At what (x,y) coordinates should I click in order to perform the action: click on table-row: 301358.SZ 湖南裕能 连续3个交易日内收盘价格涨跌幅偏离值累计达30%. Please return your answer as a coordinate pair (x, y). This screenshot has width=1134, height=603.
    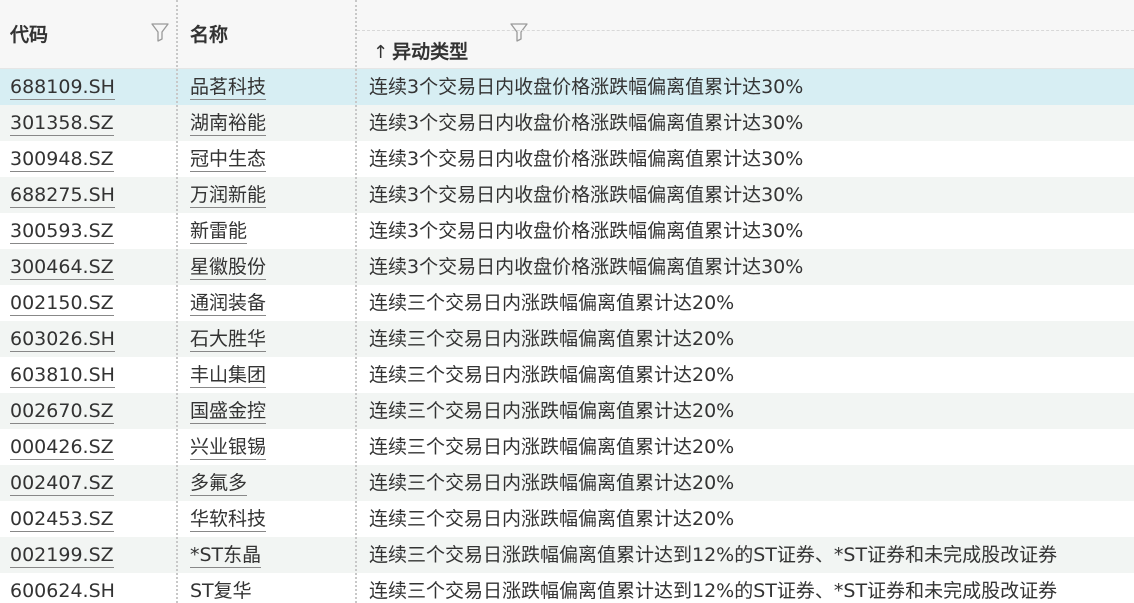
    Looking at the image, I should click on (567, 123).